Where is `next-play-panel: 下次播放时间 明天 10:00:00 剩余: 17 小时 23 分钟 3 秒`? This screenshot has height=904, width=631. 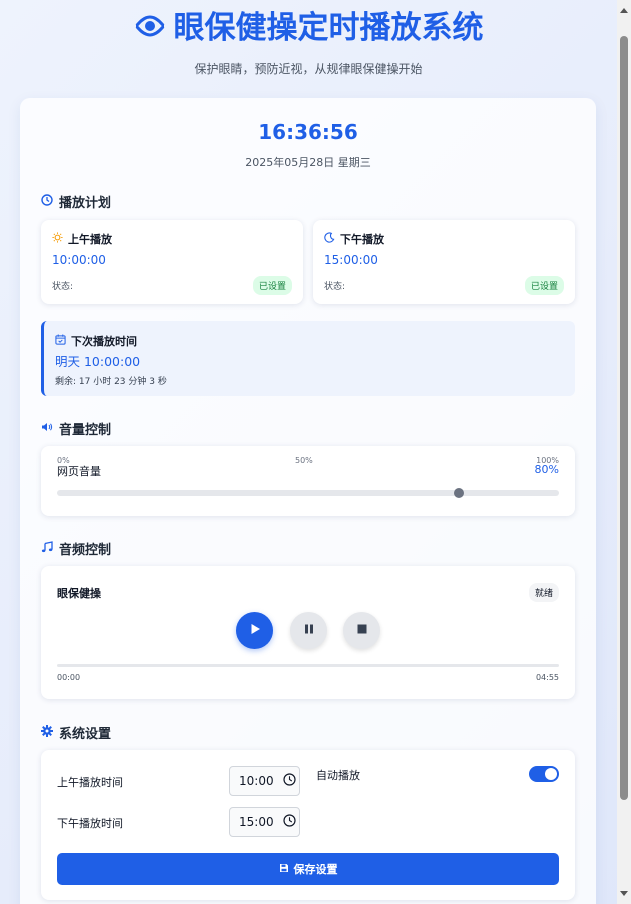 next-play-panel: 下次播放时间 明天 10:00:00 剩余: 17 小时 23 分钟 3 秒 is located at coordinates (308, 358).